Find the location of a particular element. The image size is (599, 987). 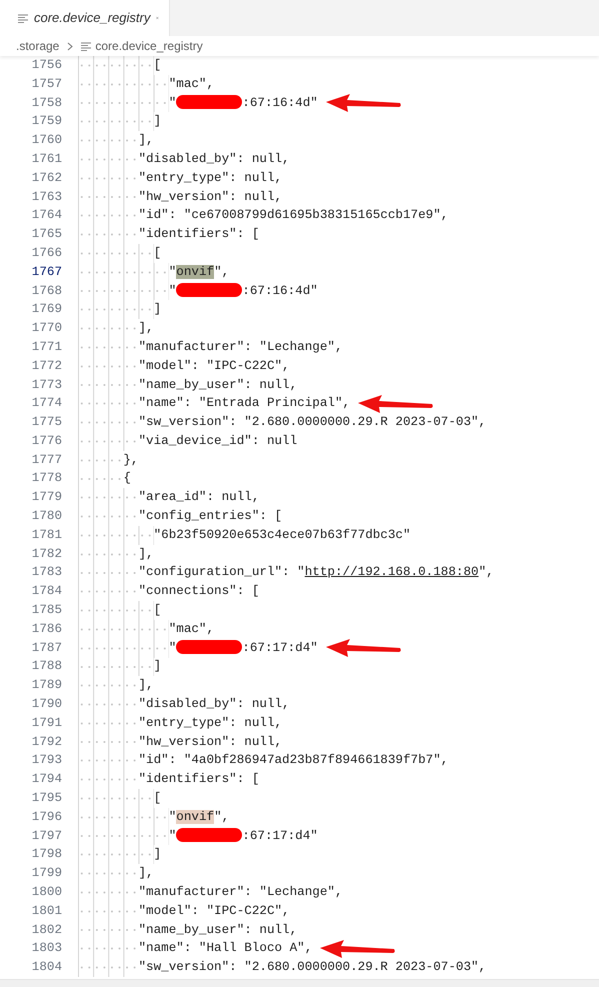

line-number: 1785 is located at coordinates (46, 611).